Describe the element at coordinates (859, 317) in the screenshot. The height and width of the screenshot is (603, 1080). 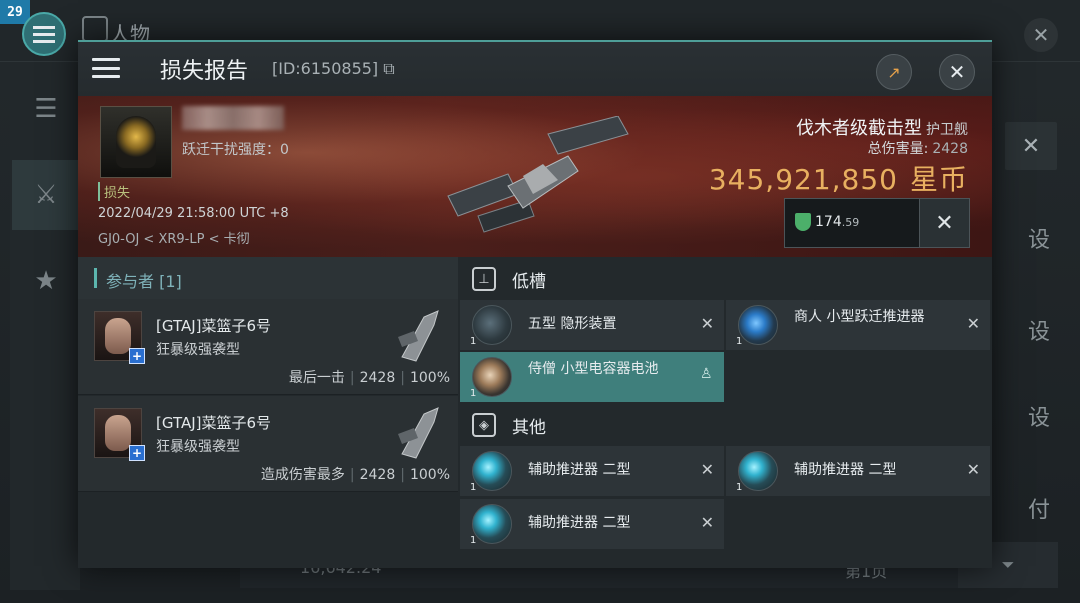
I see `item-label: 商人 小型跃迁推进器` at that location.